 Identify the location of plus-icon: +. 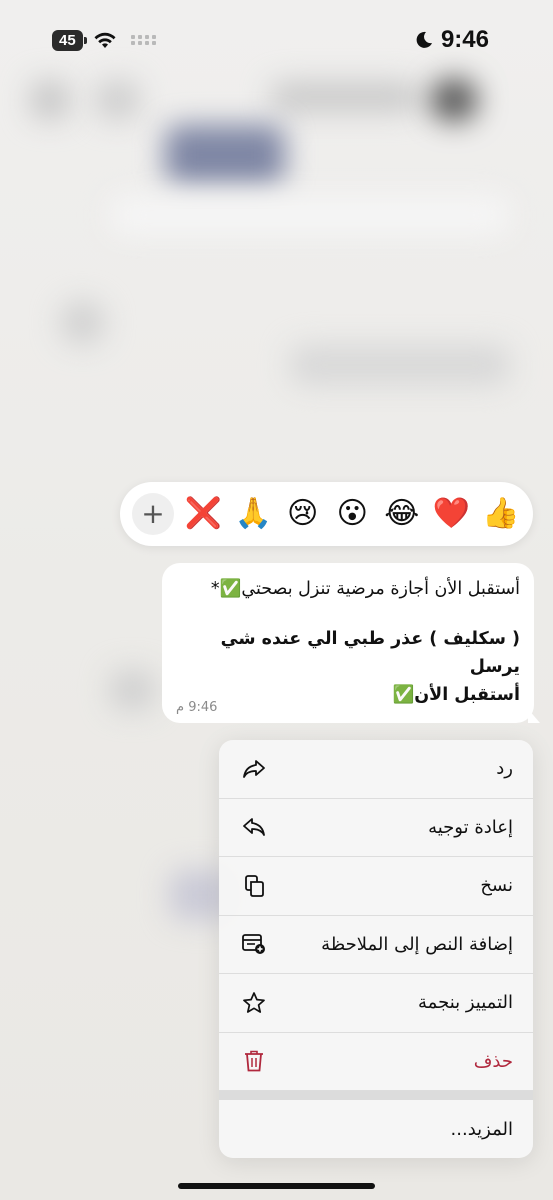
(153, 513).